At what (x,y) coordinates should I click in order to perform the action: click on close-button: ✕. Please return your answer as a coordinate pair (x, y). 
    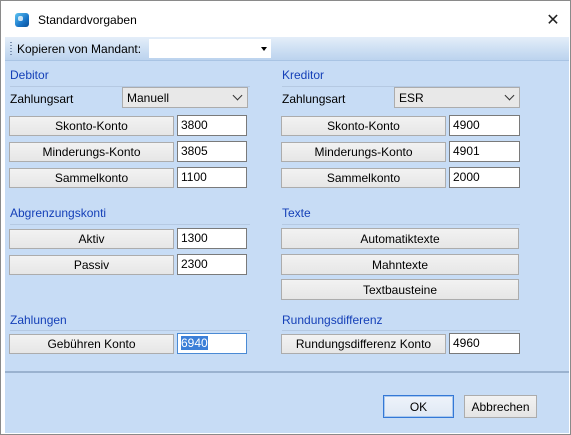
    Looking at the image, I should click on (553, 19).